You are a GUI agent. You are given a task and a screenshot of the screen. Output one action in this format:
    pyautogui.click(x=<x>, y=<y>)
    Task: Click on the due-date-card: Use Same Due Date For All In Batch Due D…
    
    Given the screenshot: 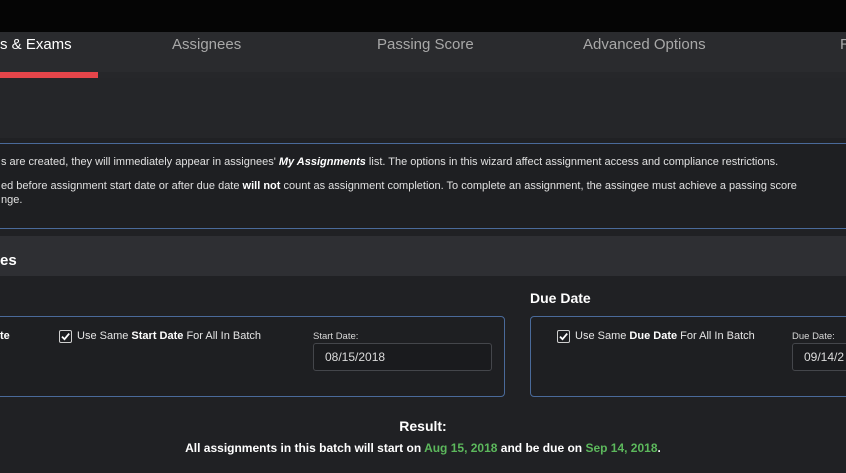 What is the action you would take?
    pyautogui.click(x=688, y=356)
    